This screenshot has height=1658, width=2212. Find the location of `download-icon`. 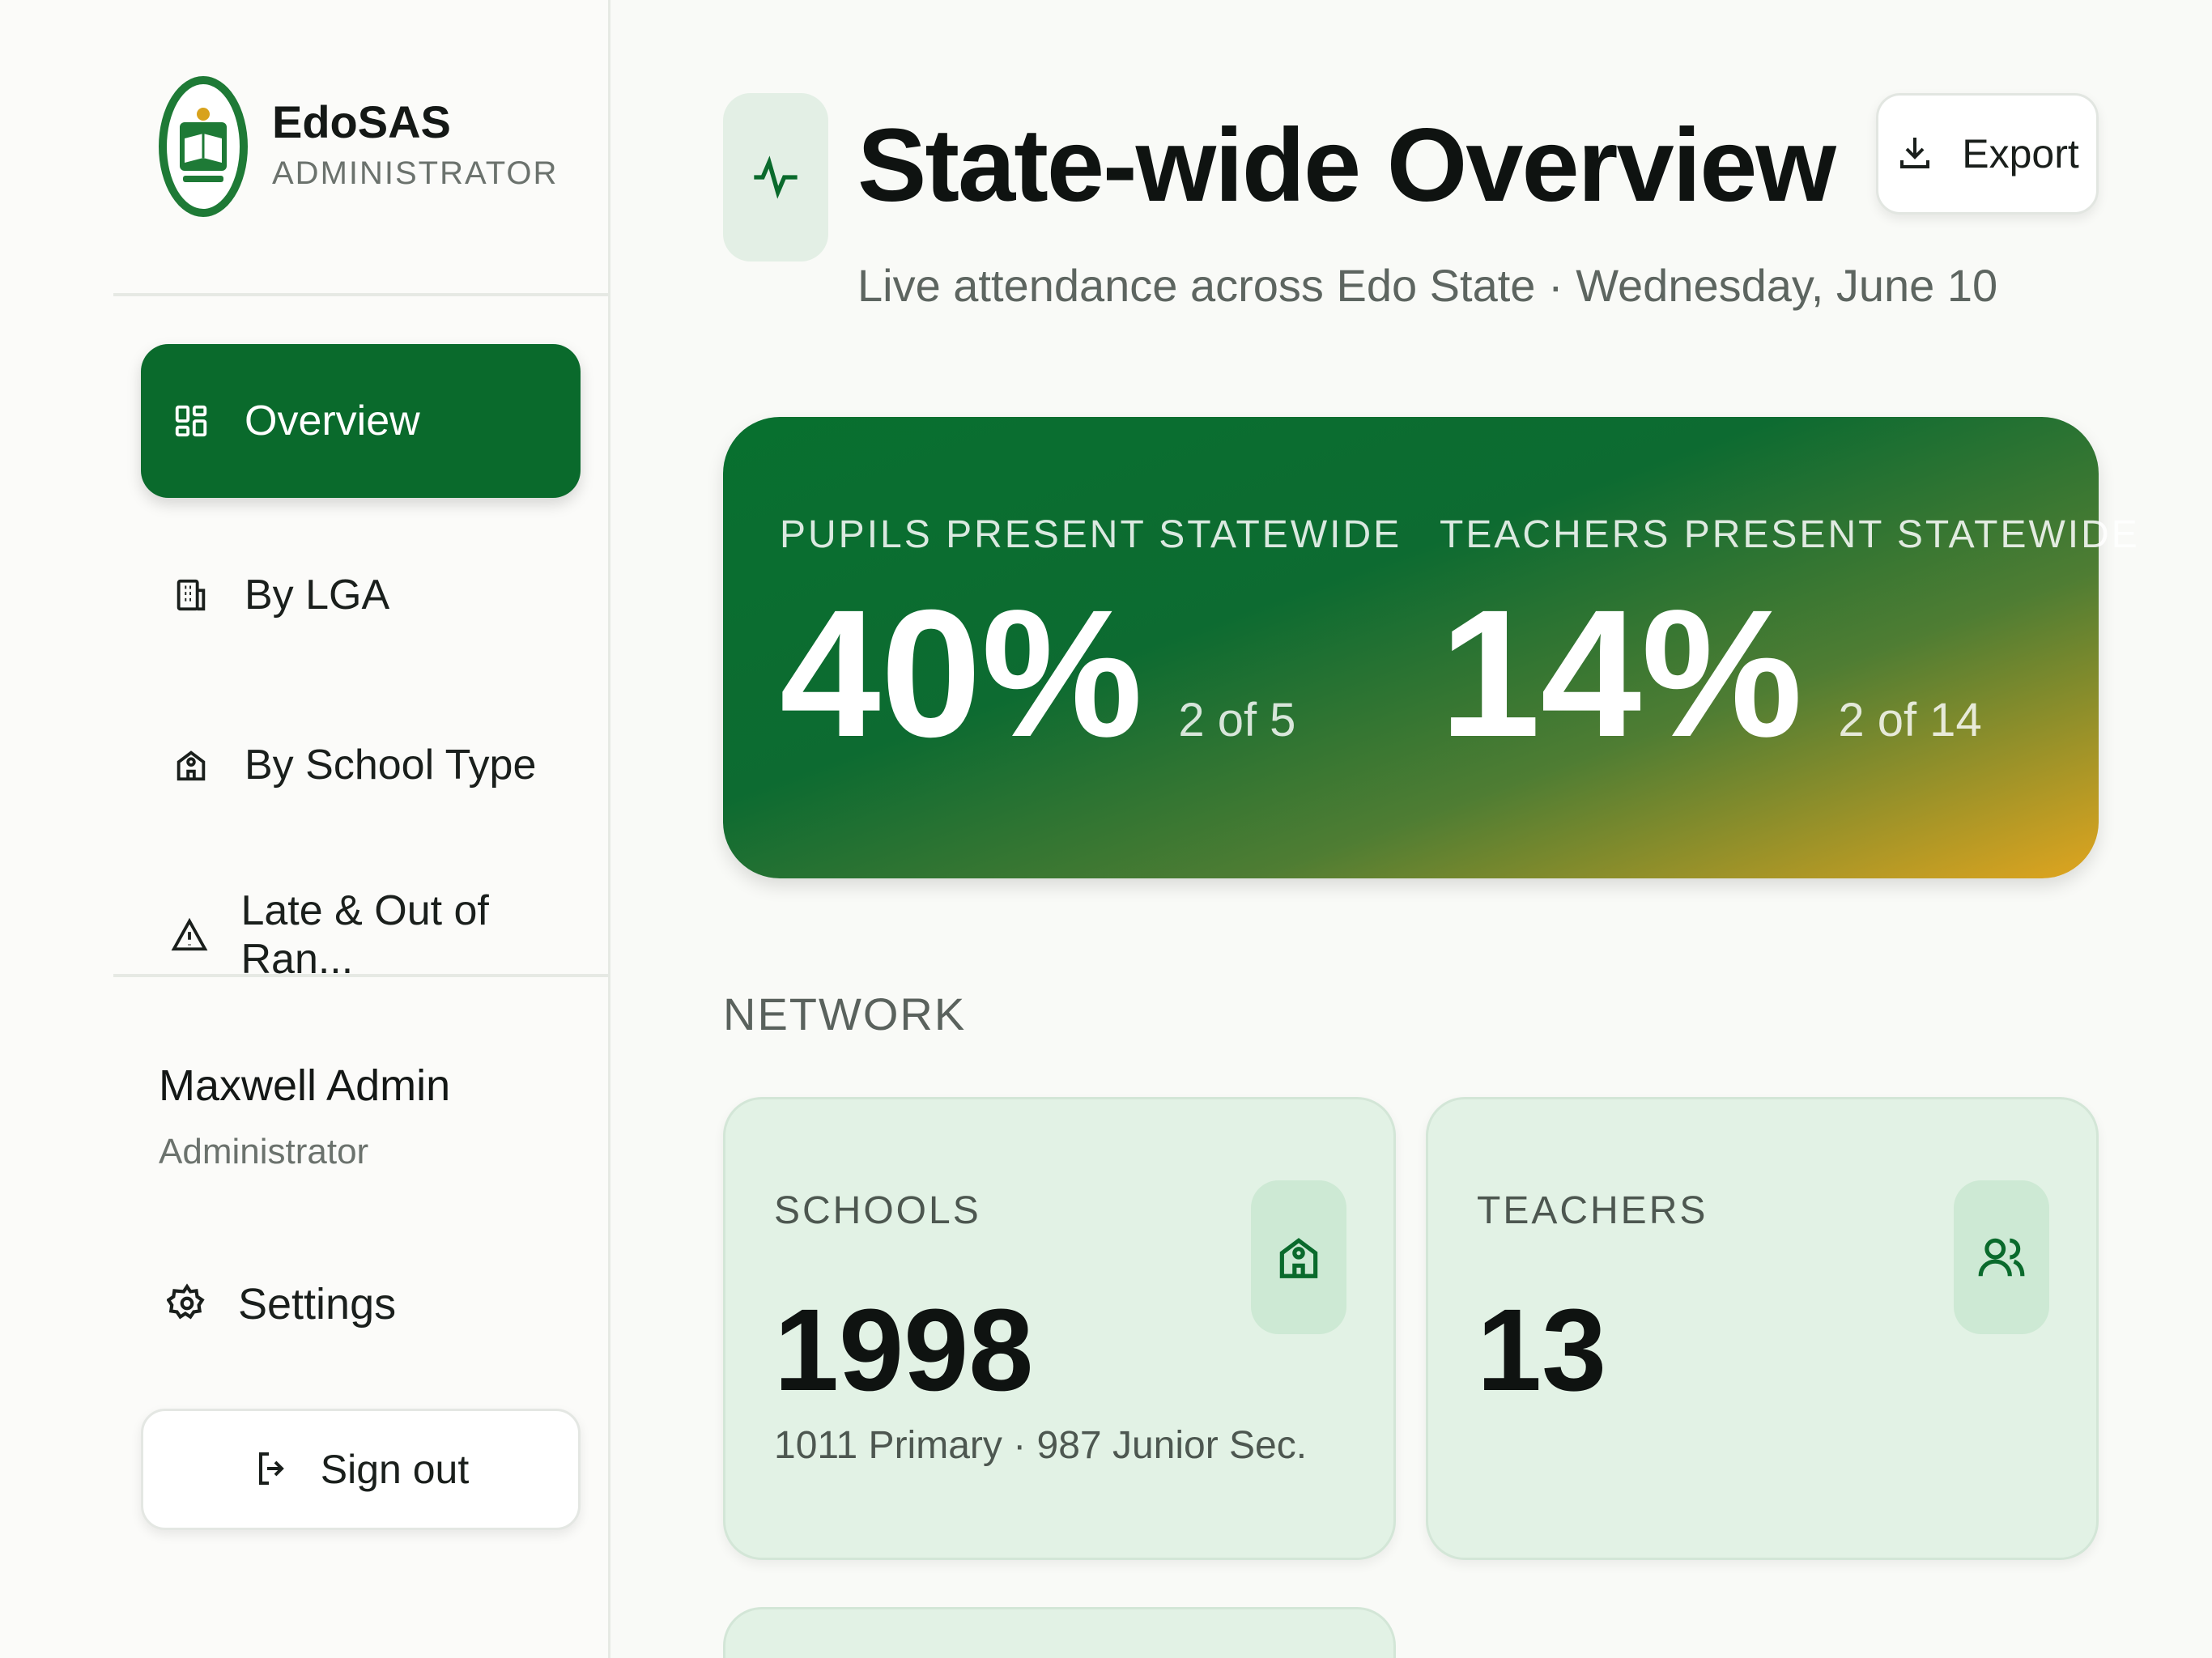

download-icon is located at coordinates (1916, 154).